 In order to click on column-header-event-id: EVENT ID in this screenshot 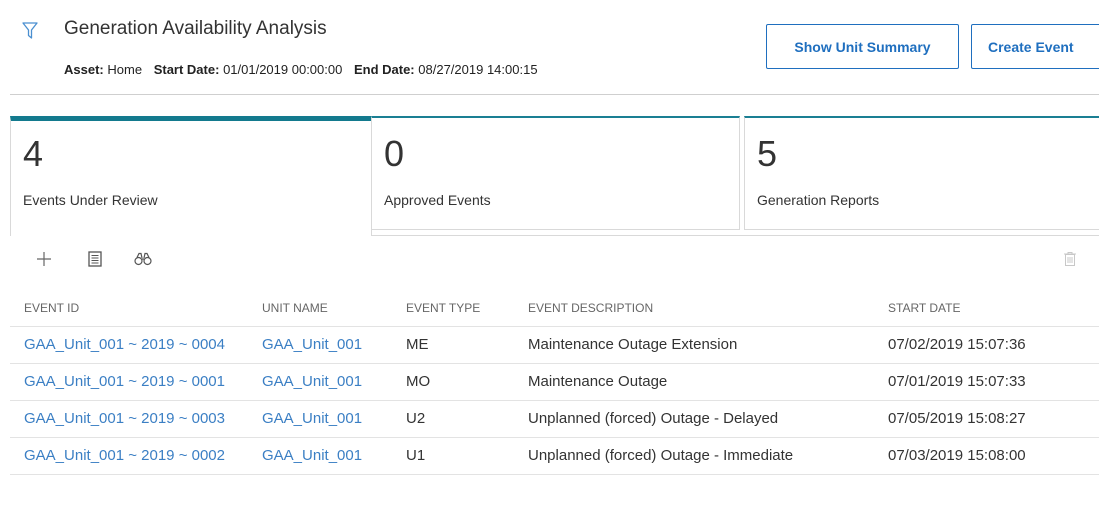, I will do `click(133, 308)`.